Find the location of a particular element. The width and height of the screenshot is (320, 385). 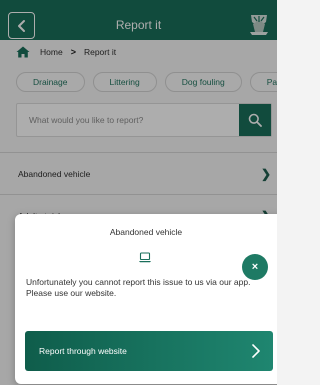

chevron-right-icon is located at coordinates (256, 351).